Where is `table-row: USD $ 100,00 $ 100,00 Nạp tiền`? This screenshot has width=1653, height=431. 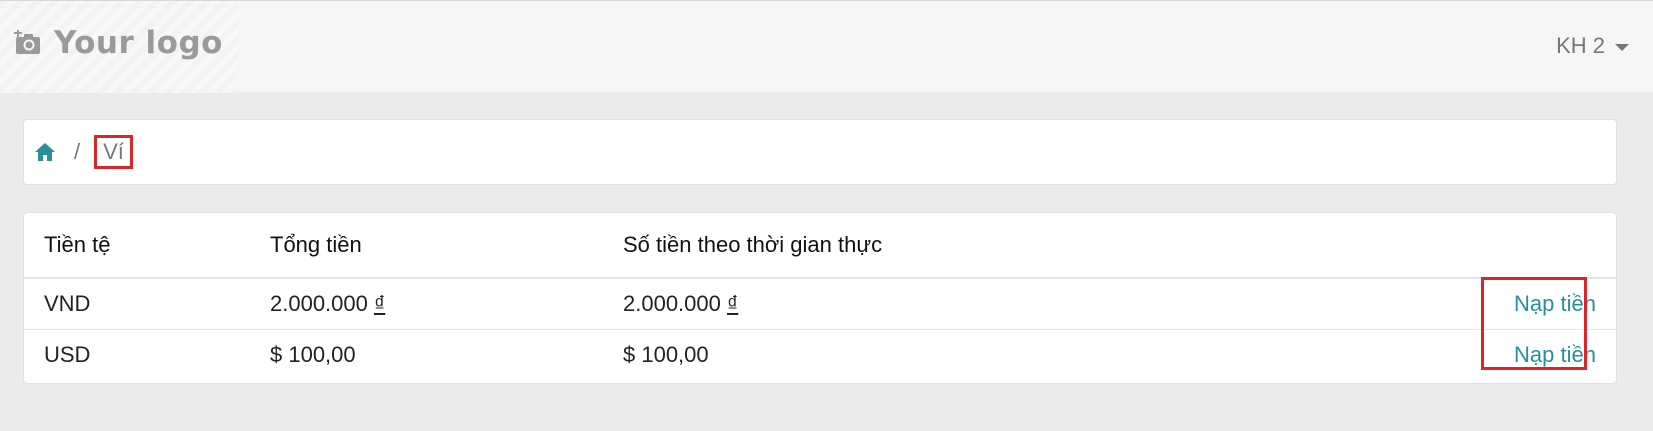 table-row: USD $ 100,00 $ 100,00 Nạp tiền is located at coordinates (820, 355).